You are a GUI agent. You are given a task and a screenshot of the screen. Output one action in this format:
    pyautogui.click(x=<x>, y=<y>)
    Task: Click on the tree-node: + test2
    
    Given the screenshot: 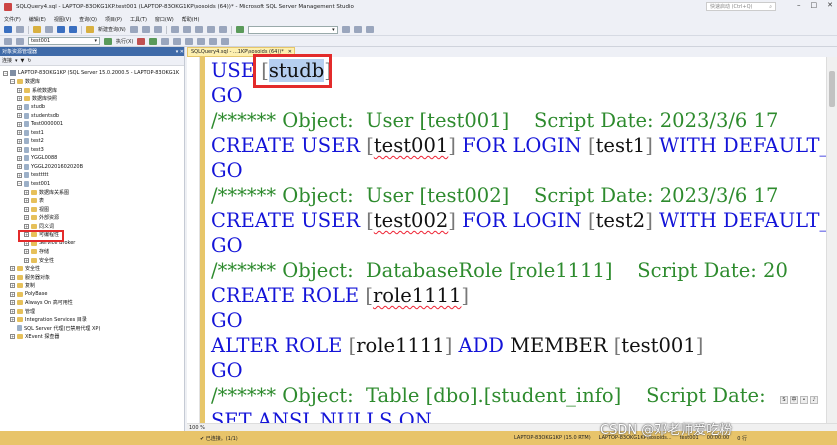 What is the action you would take?
    pyautogui.click(x=92, y=141)
    